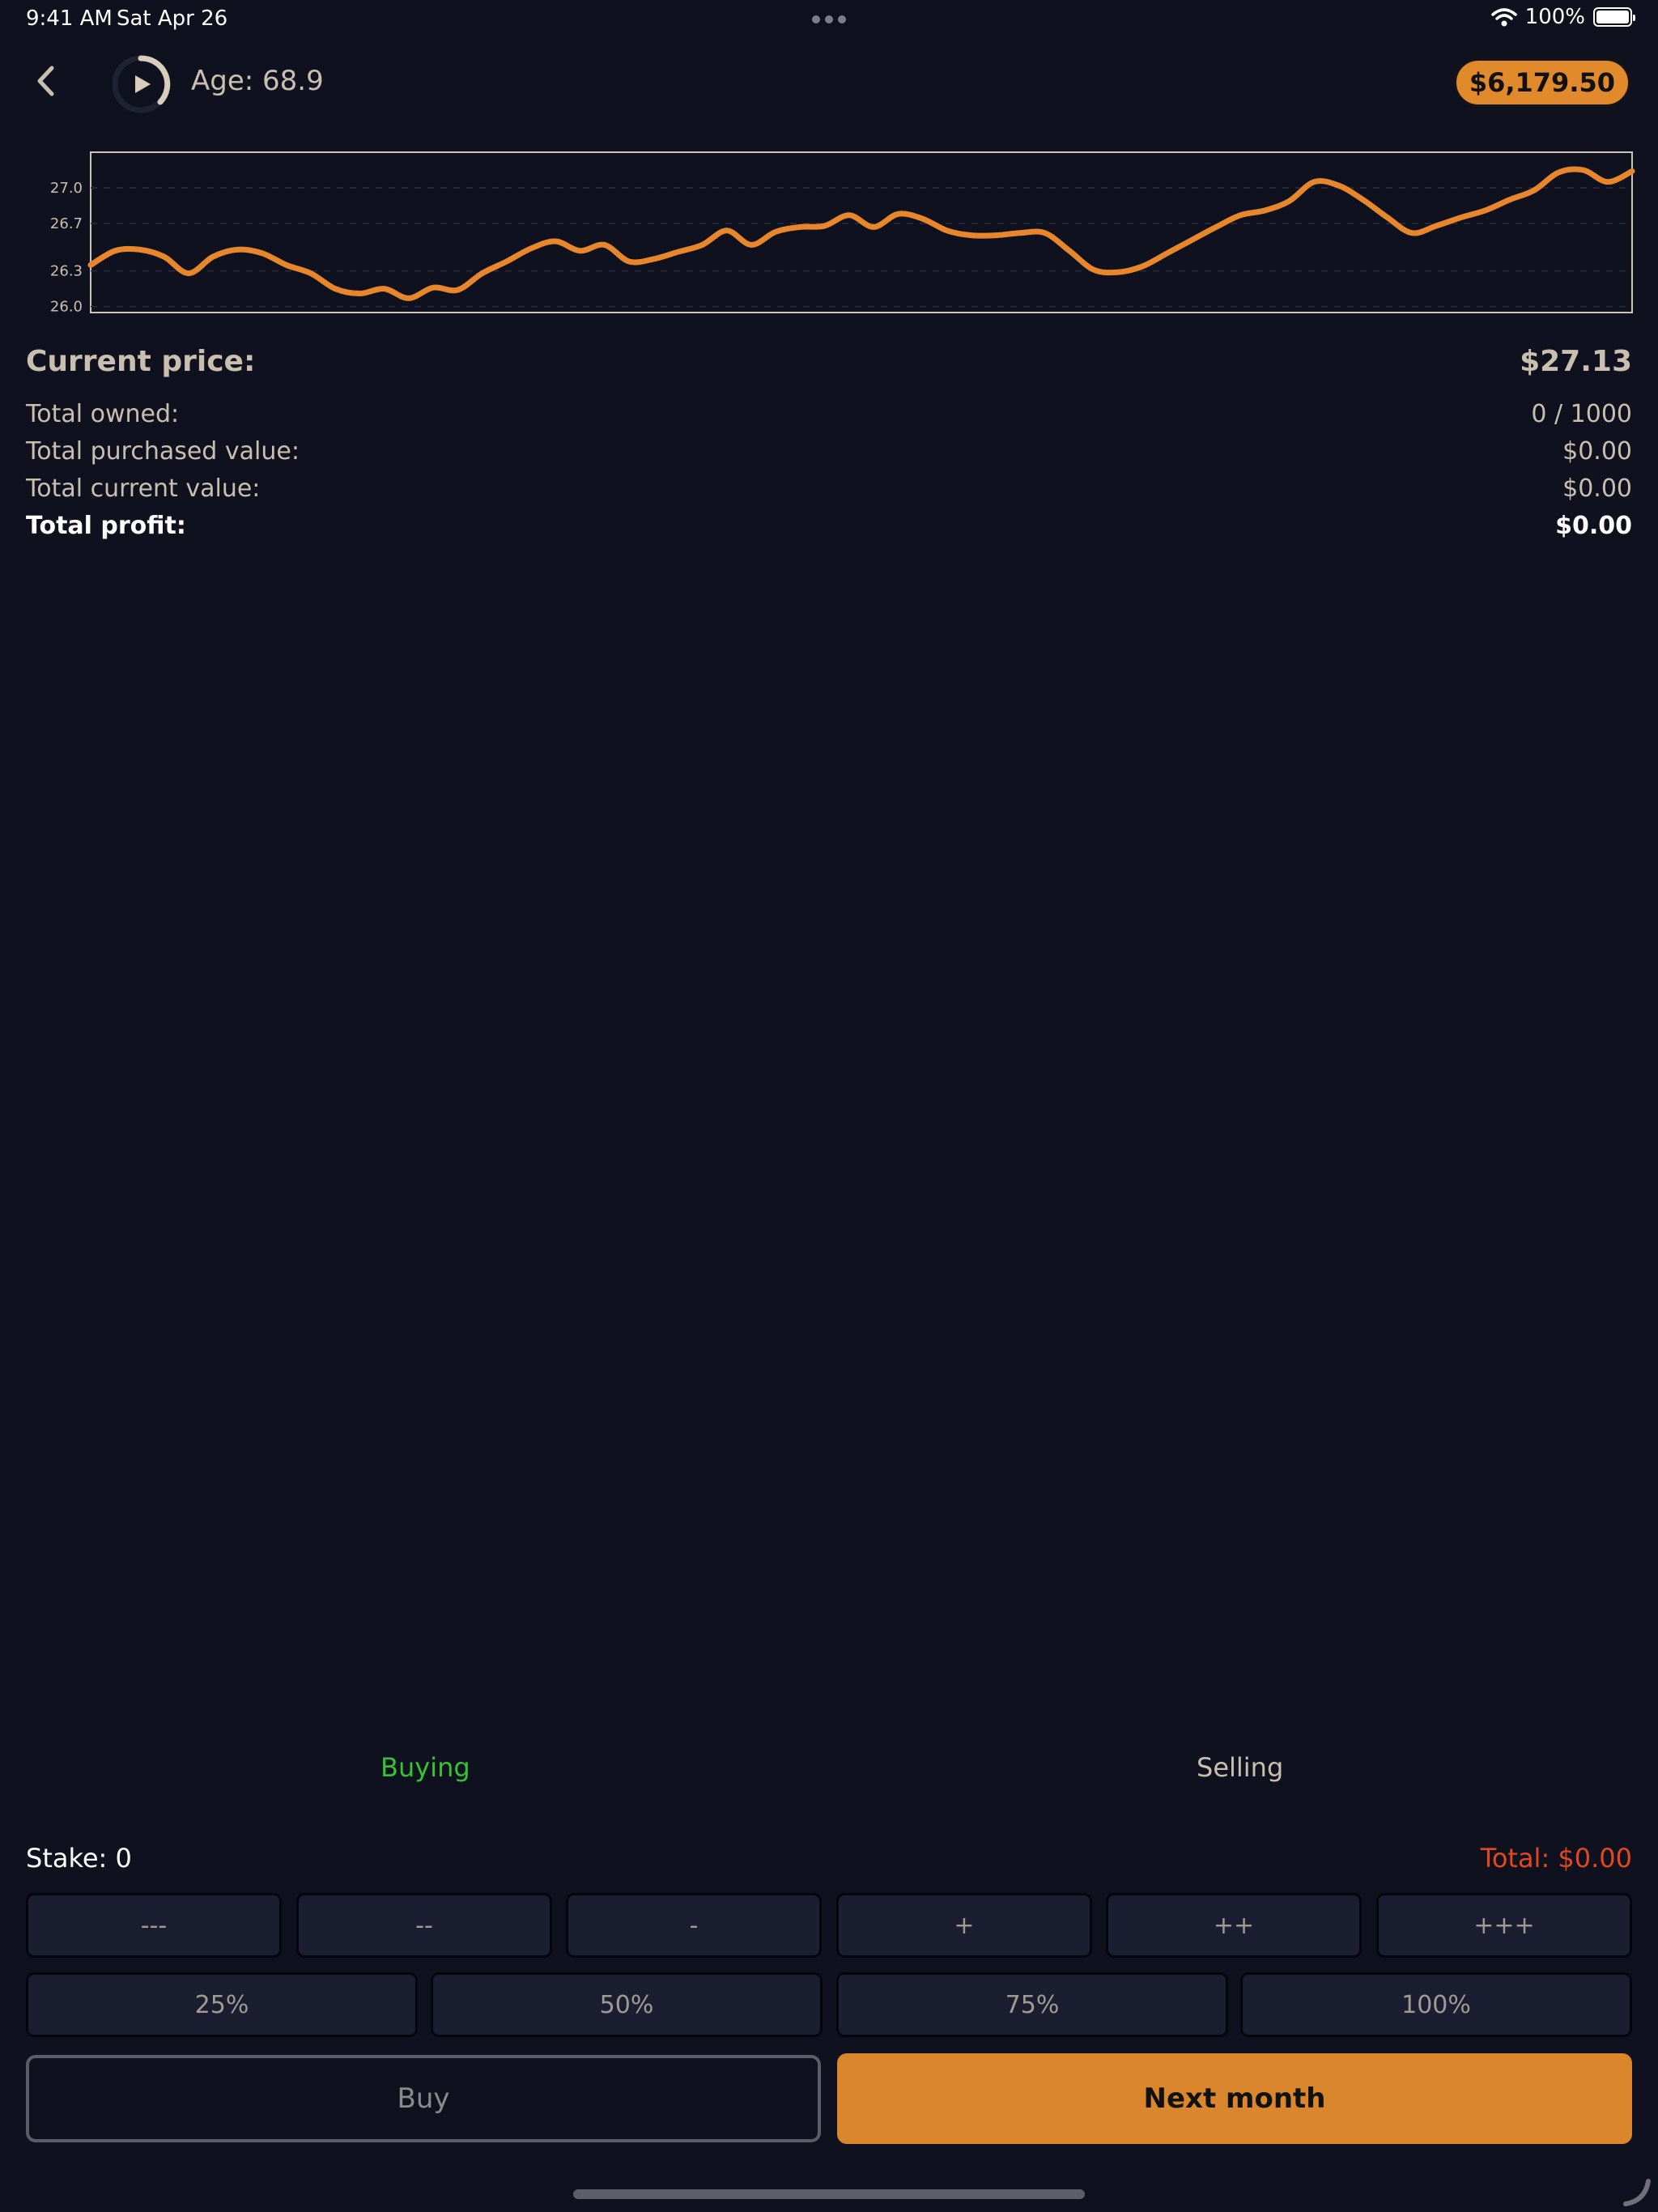 The height and width of the screenshot is (2212, 1658). Describe the element at coordinates (1541, 83) in the screenshot. I see `balance-badge: $6,179.50` at that location.